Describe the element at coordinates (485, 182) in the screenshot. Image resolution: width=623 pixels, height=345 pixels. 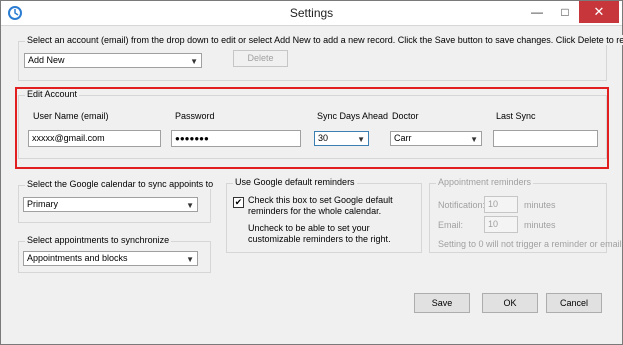
I see `reminders-legend: Appointment reminders` at that location.